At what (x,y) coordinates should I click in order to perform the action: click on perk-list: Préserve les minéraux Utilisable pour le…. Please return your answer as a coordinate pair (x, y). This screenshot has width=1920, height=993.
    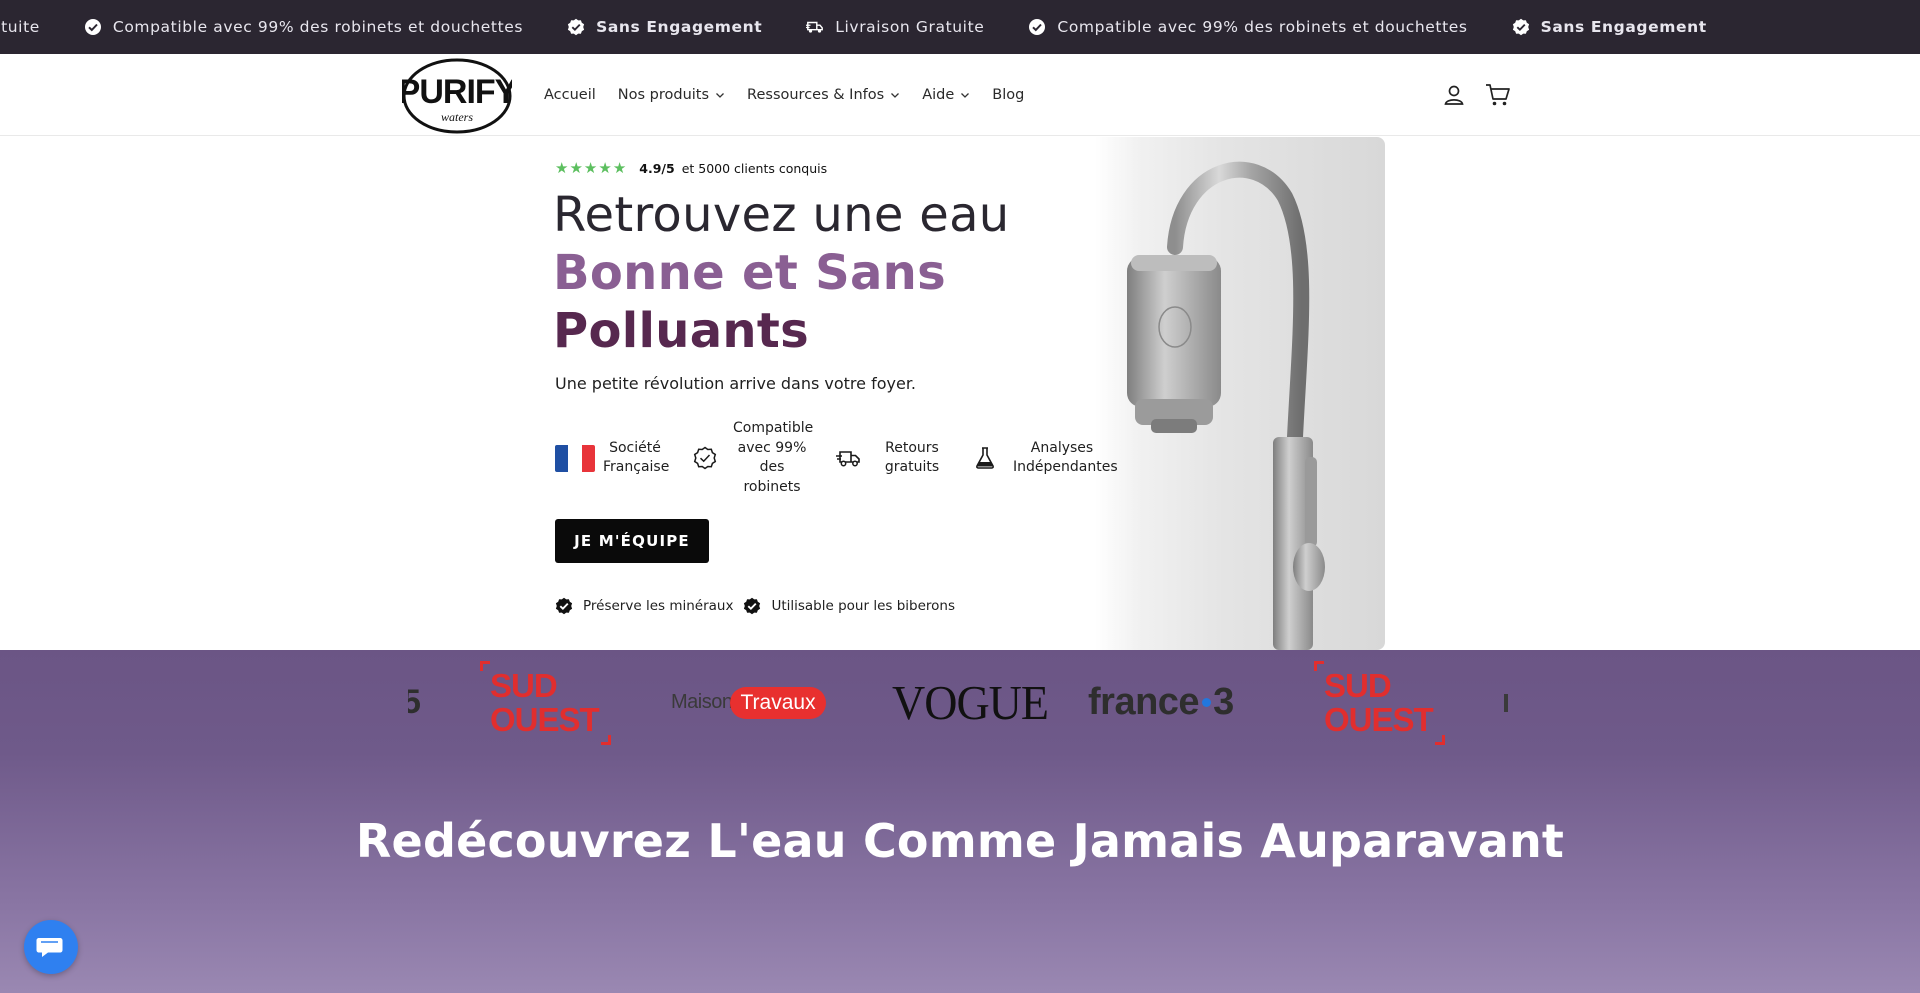
    Looking at the image, I should click on (760, 606).